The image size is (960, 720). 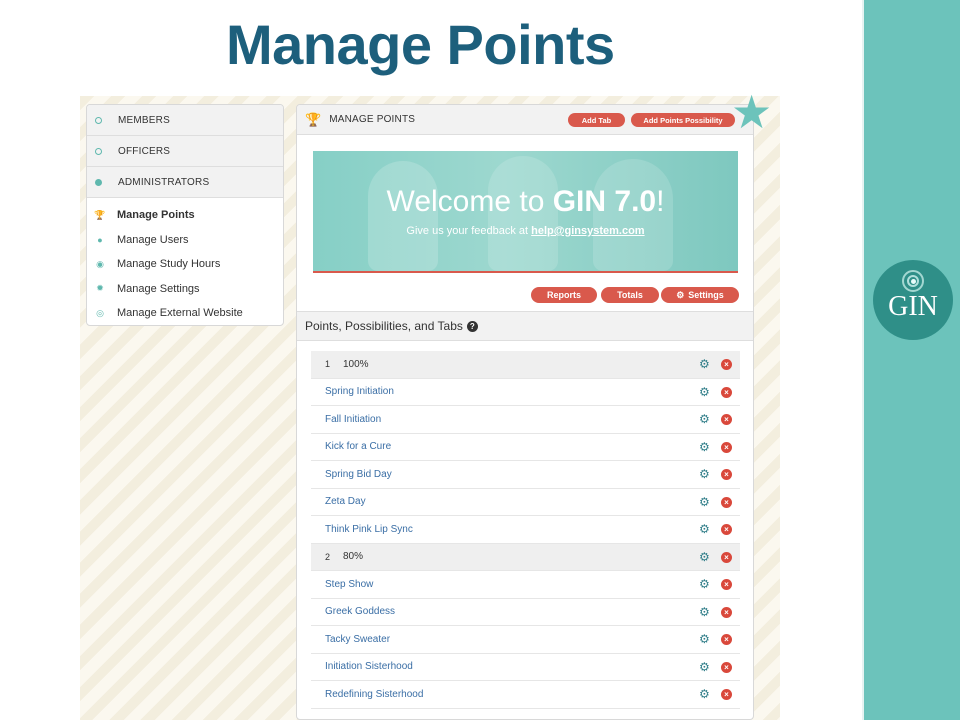 What do you see at coordinates (587, 231) in the screenshot?
I see `feedback-email-link: help@ginsystem.com` at bounding box center [587, 231].